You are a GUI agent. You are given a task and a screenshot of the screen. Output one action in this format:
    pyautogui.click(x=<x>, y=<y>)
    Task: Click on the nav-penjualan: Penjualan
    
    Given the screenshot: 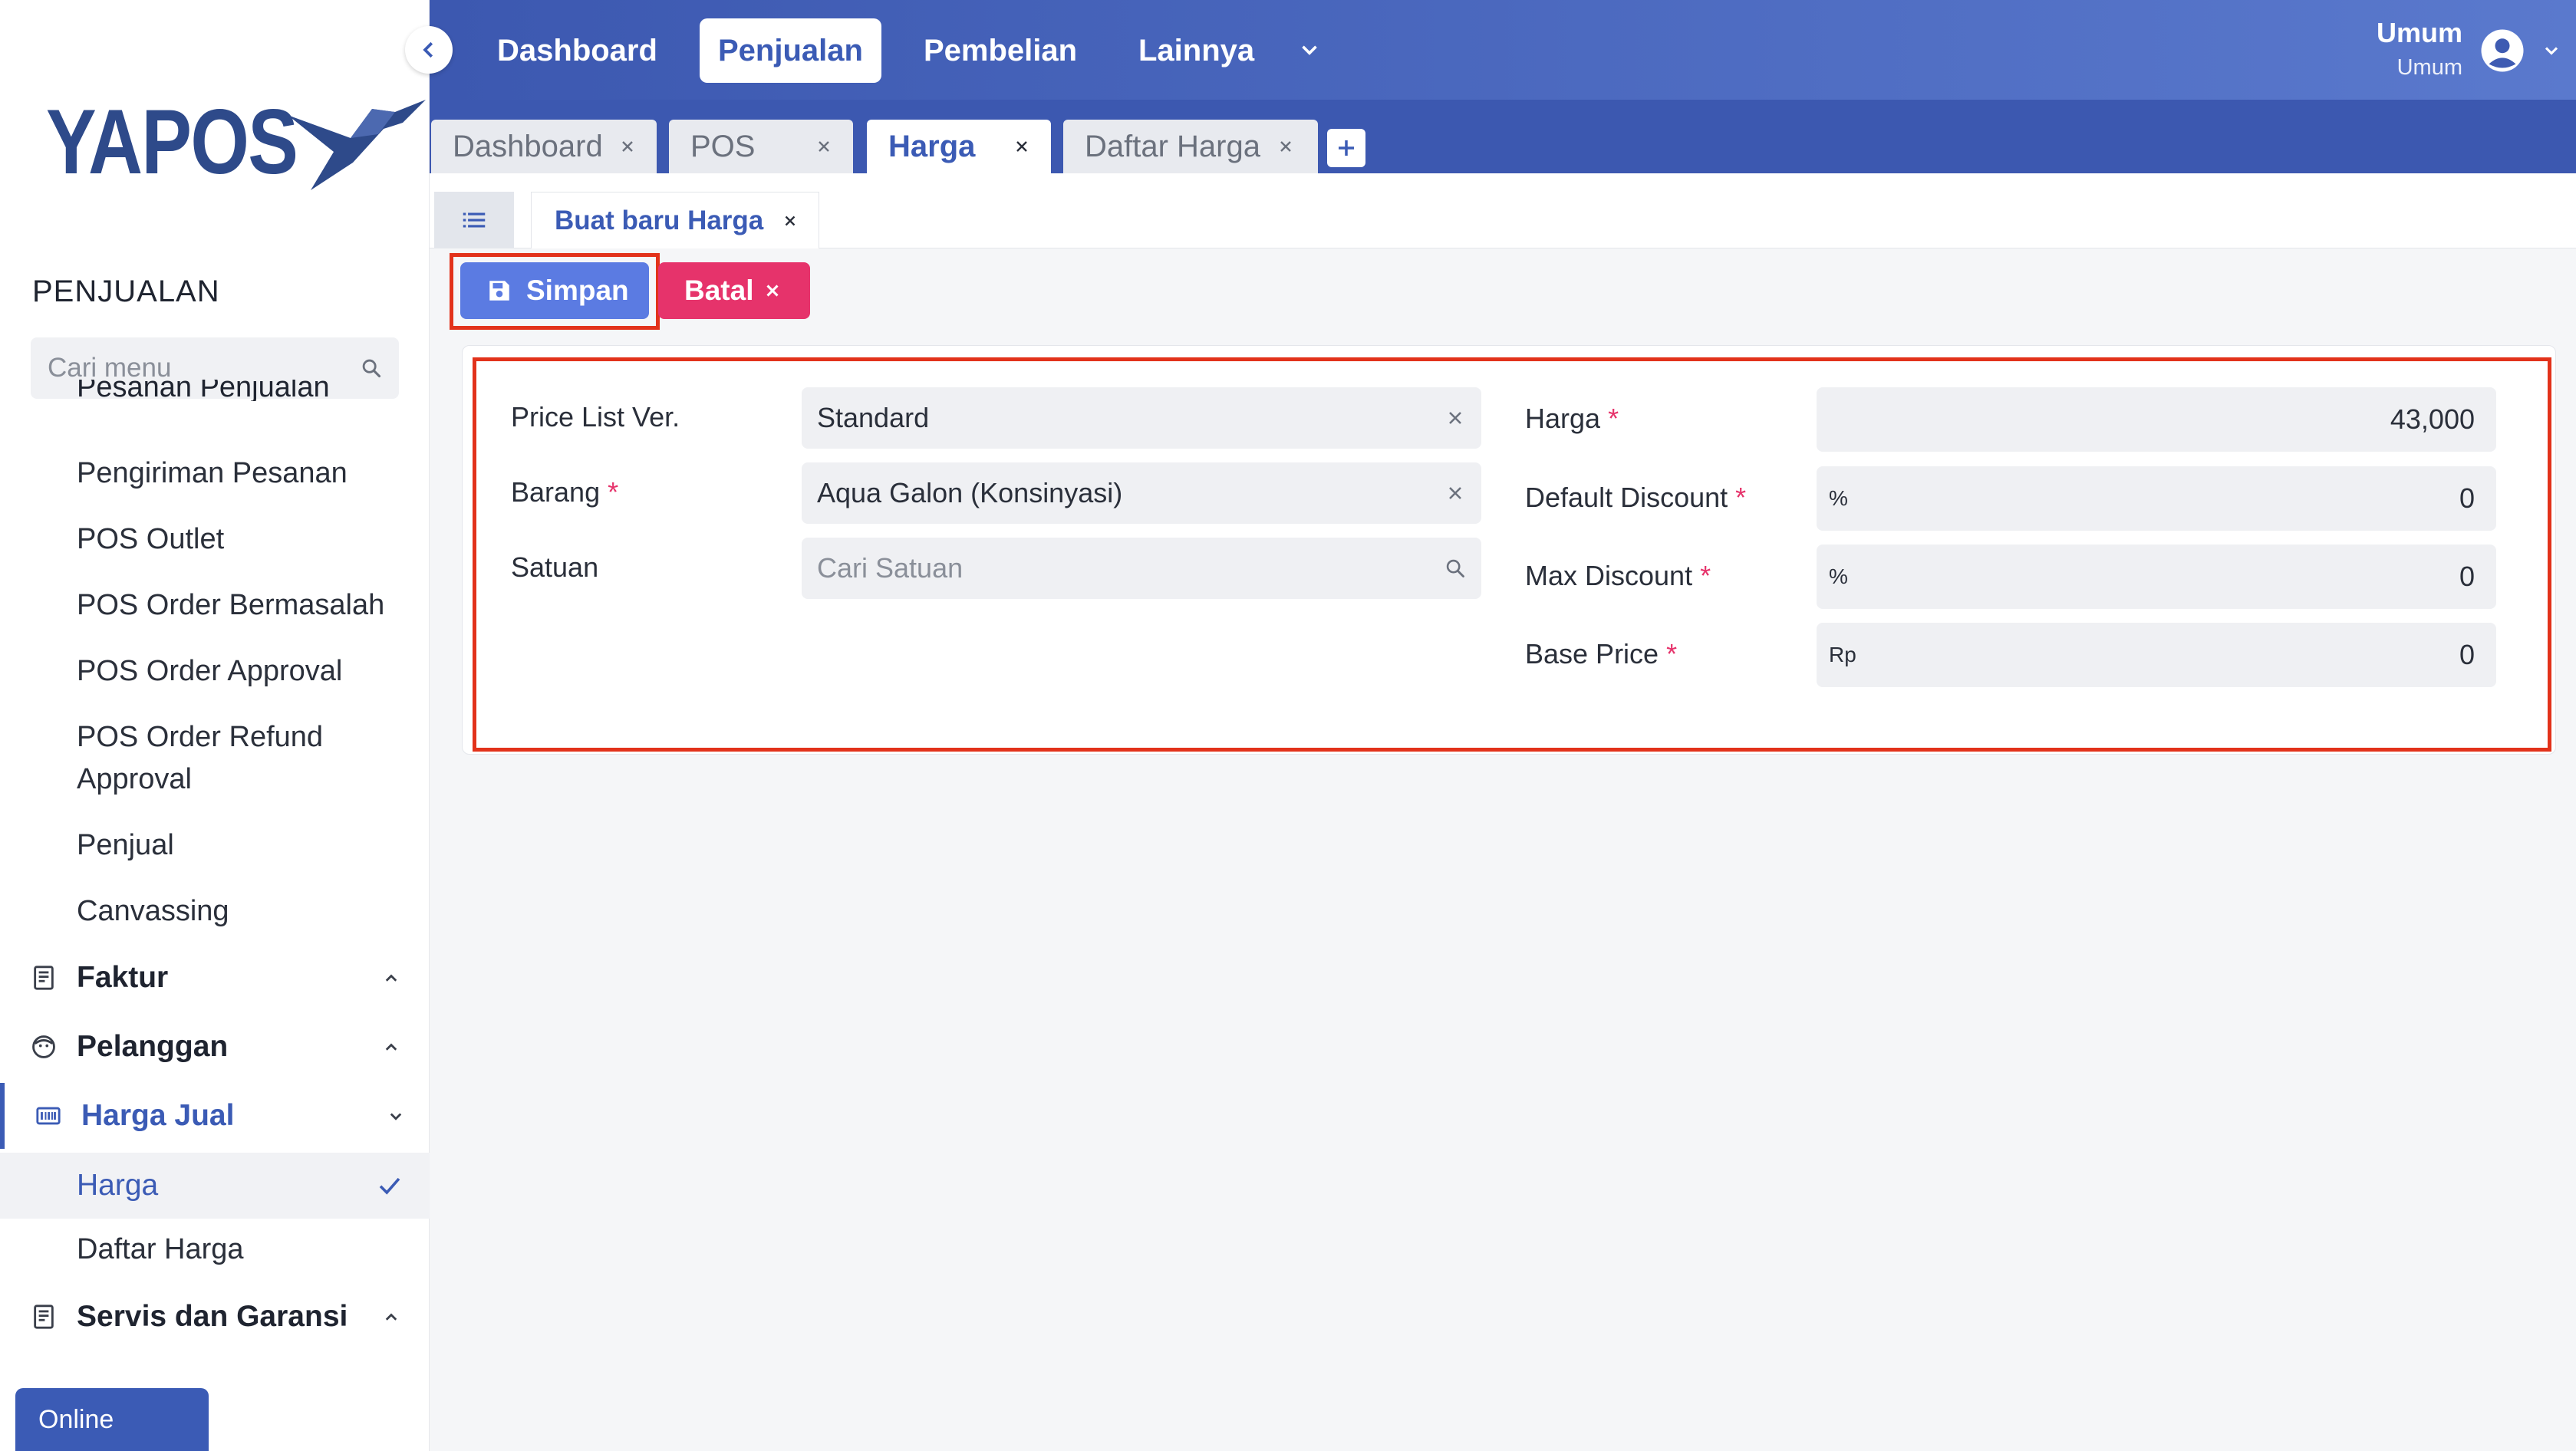 What is the action you would take?
    pyautogui.click(x=790, y=51)
    